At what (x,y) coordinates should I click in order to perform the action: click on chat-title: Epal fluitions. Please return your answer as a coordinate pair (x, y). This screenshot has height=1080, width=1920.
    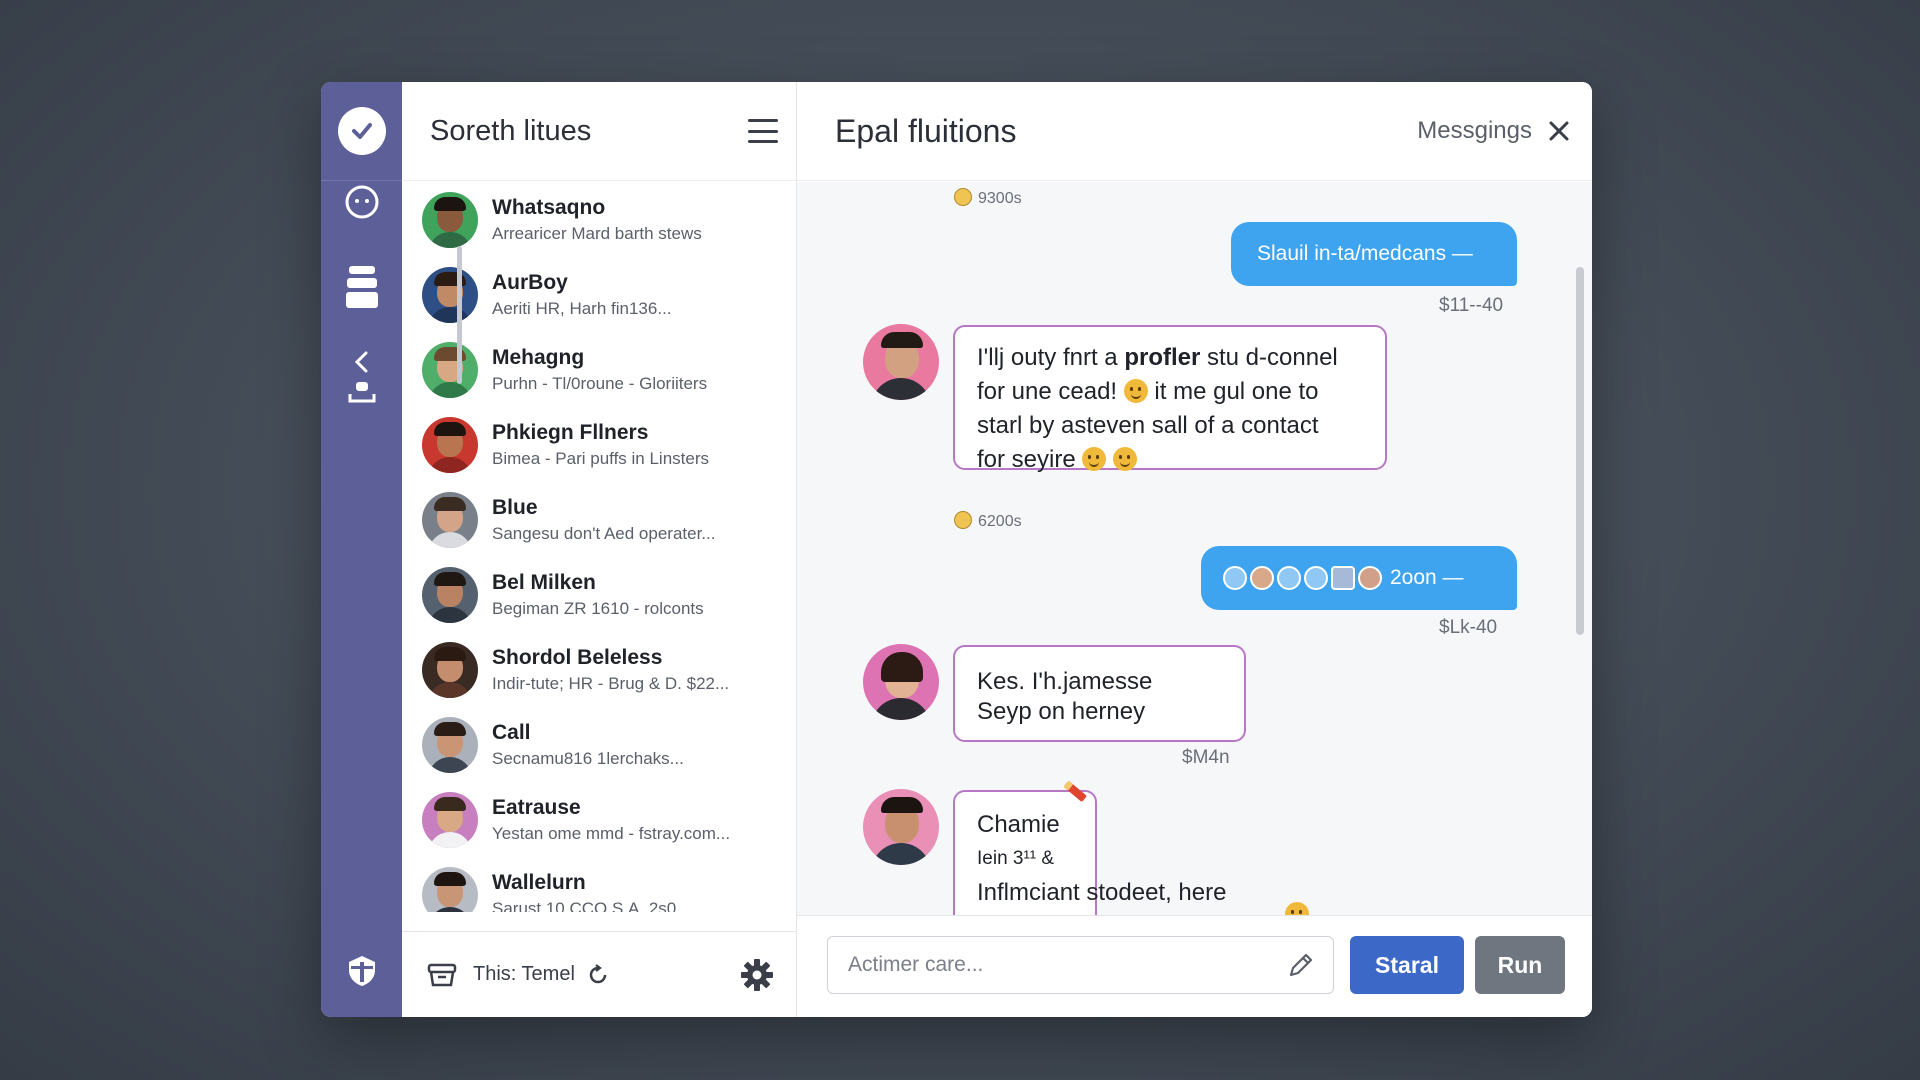
    Looking at the image, I should click on (926, 130).